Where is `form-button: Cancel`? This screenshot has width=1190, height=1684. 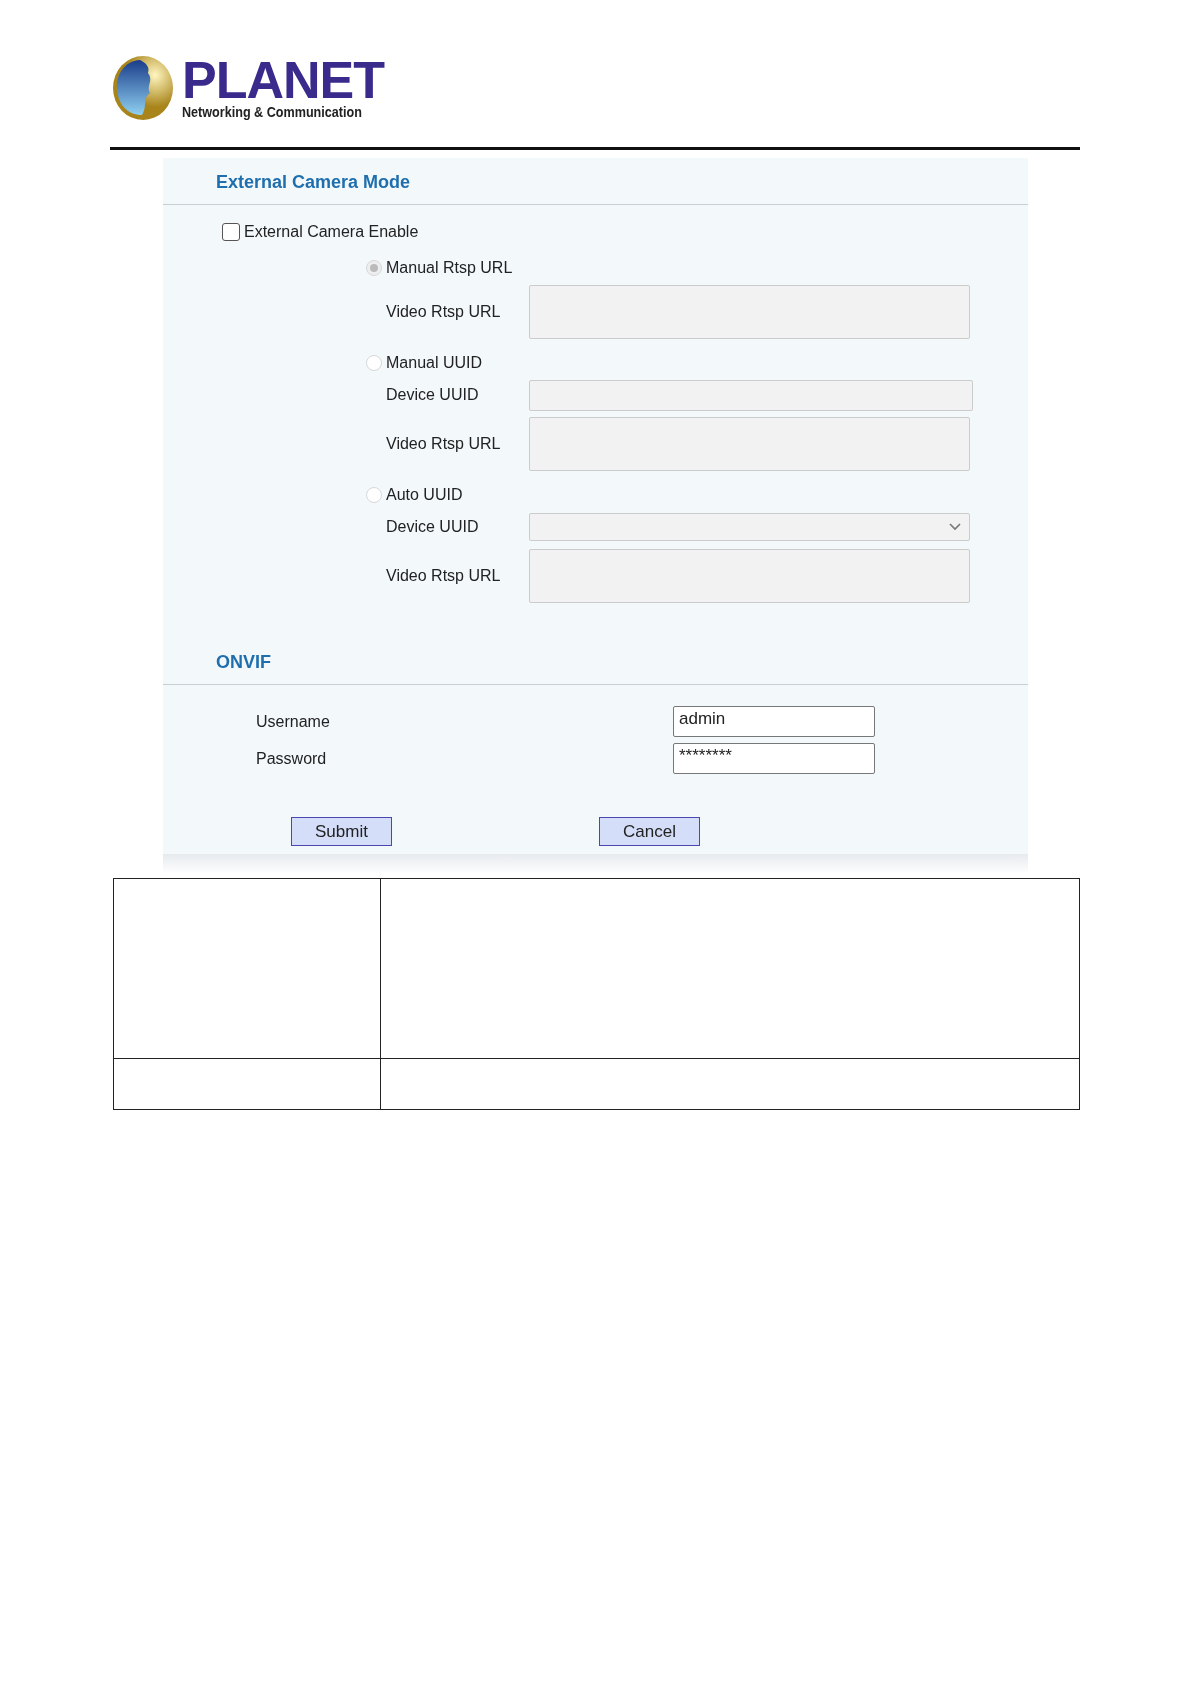 form-button: Cancel is located at coordinates (649, 831).